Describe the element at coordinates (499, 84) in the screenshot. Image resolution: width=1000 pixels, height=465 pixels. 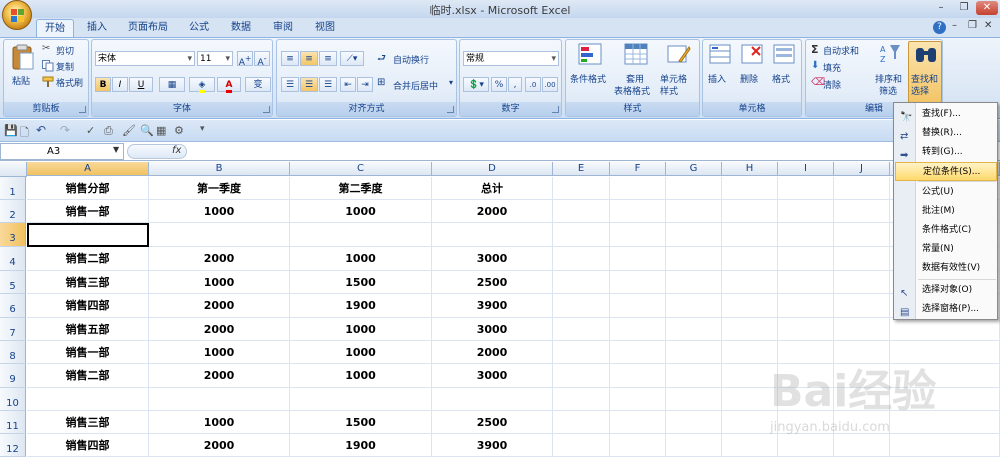
I see `percent-button: %` at that location.